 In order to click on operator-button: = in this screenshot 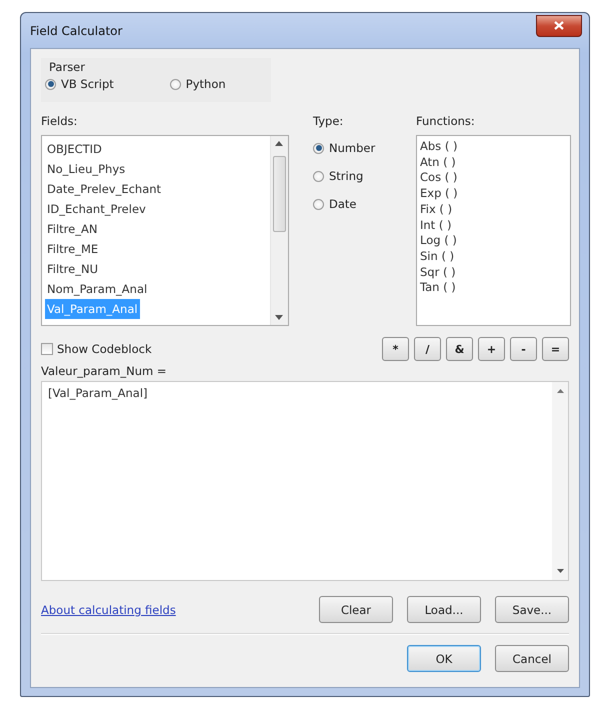, I will do `click(555, 349)`.